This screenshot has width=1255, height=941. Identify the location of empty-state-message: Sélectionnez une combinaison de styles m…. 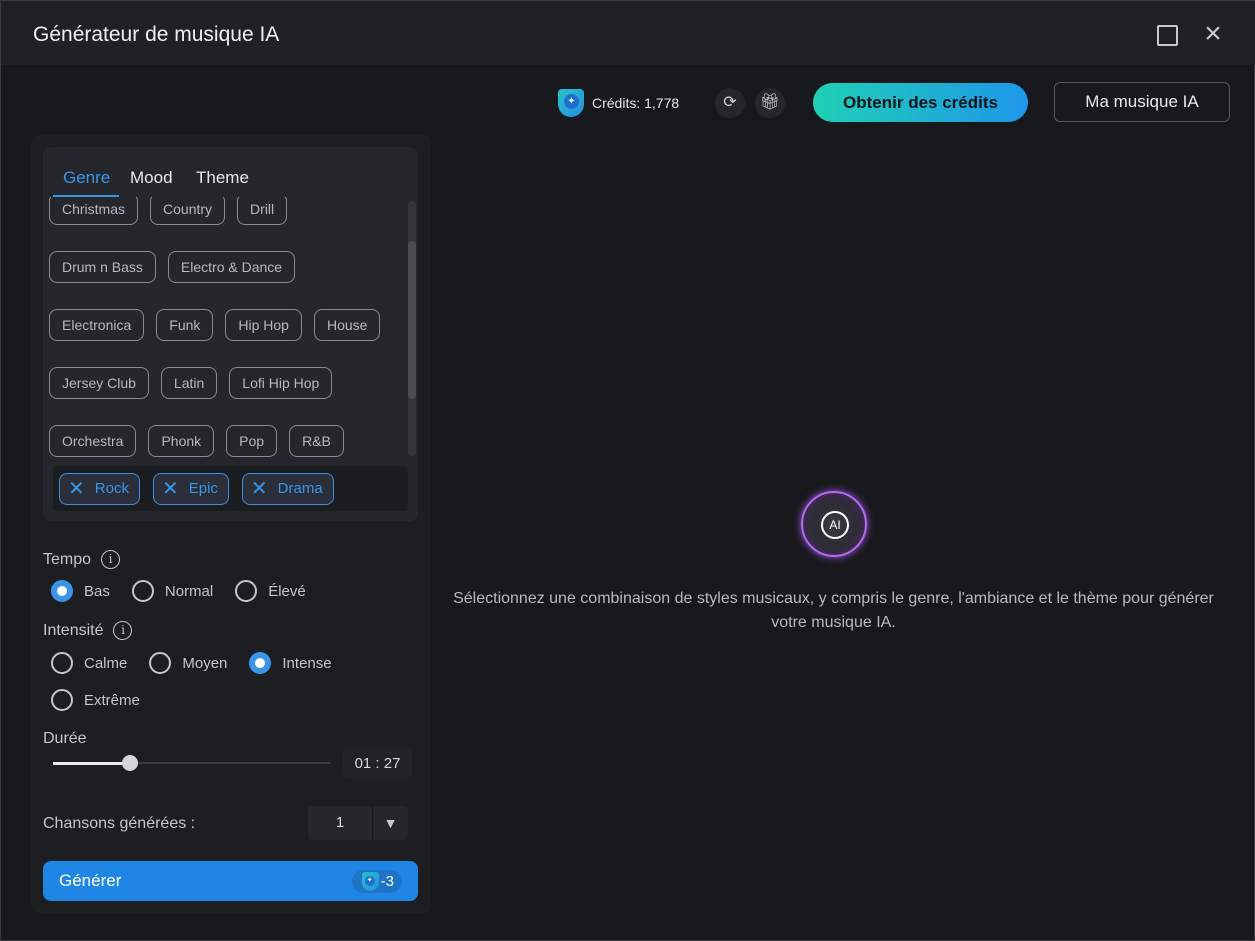
(833, 610).